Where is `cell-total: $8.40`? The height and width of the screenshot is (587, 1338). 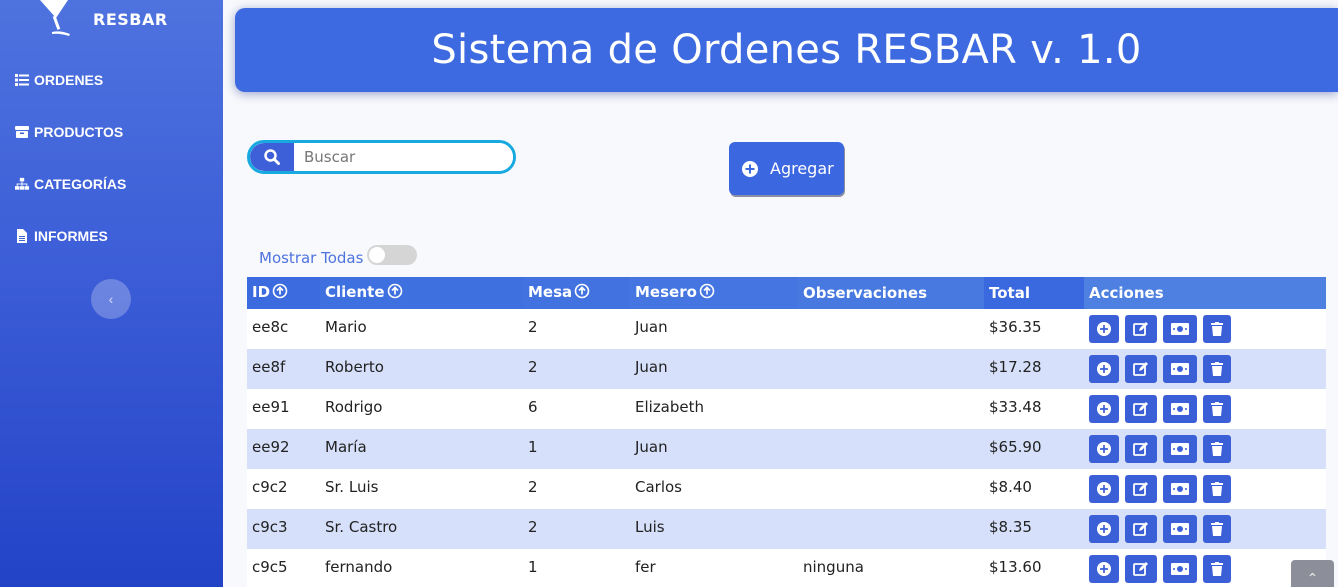 cell-total: $8.40 is located at coordinates (1034, 489).